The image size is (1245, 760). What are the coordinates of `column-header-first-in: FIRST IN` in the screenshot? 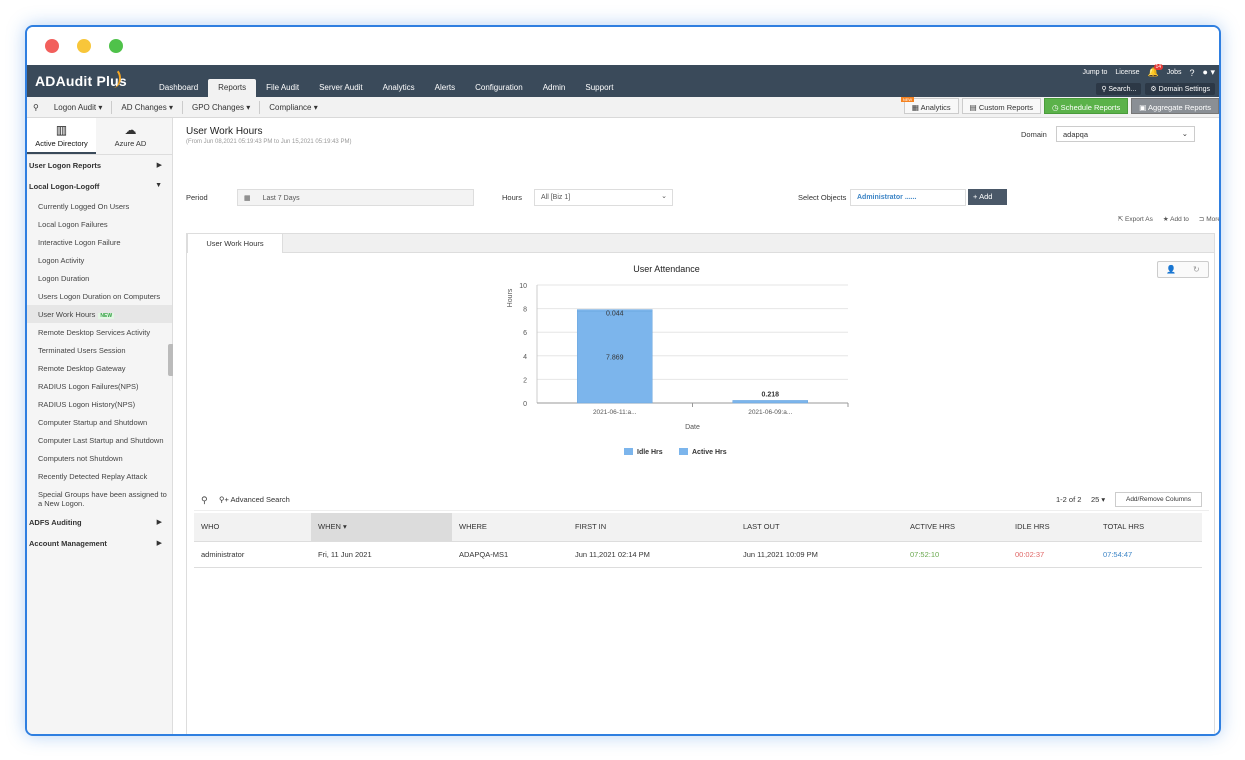 It's located at (652, 527).